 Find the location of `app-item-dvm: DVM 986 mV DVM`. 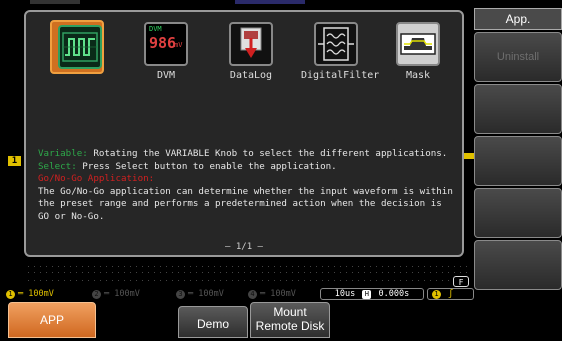

app-item-dvm: DVM 986 mV DVM is located at coordinates (166, 55).